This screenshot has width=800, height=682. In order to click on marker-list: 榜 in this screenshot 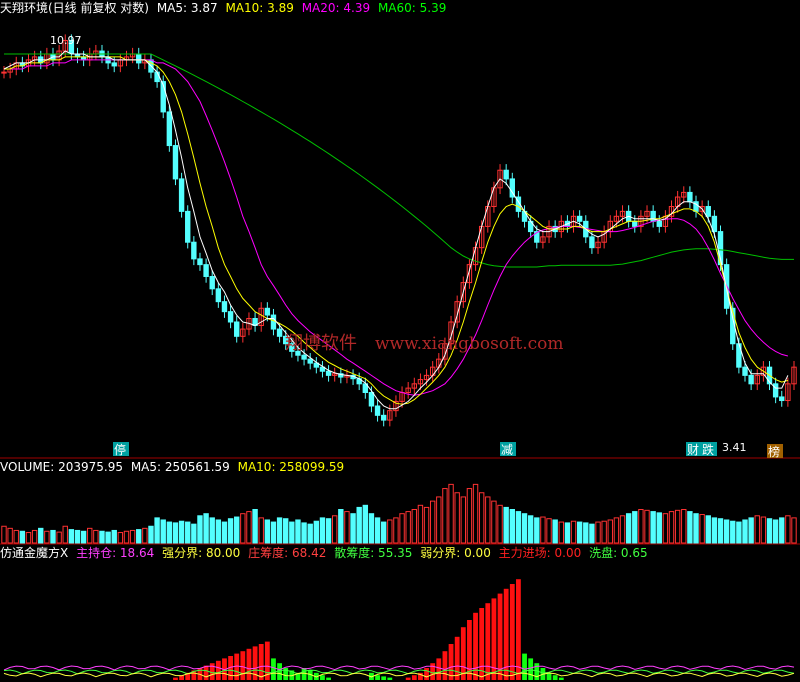, I will do `click(774, 451)`.